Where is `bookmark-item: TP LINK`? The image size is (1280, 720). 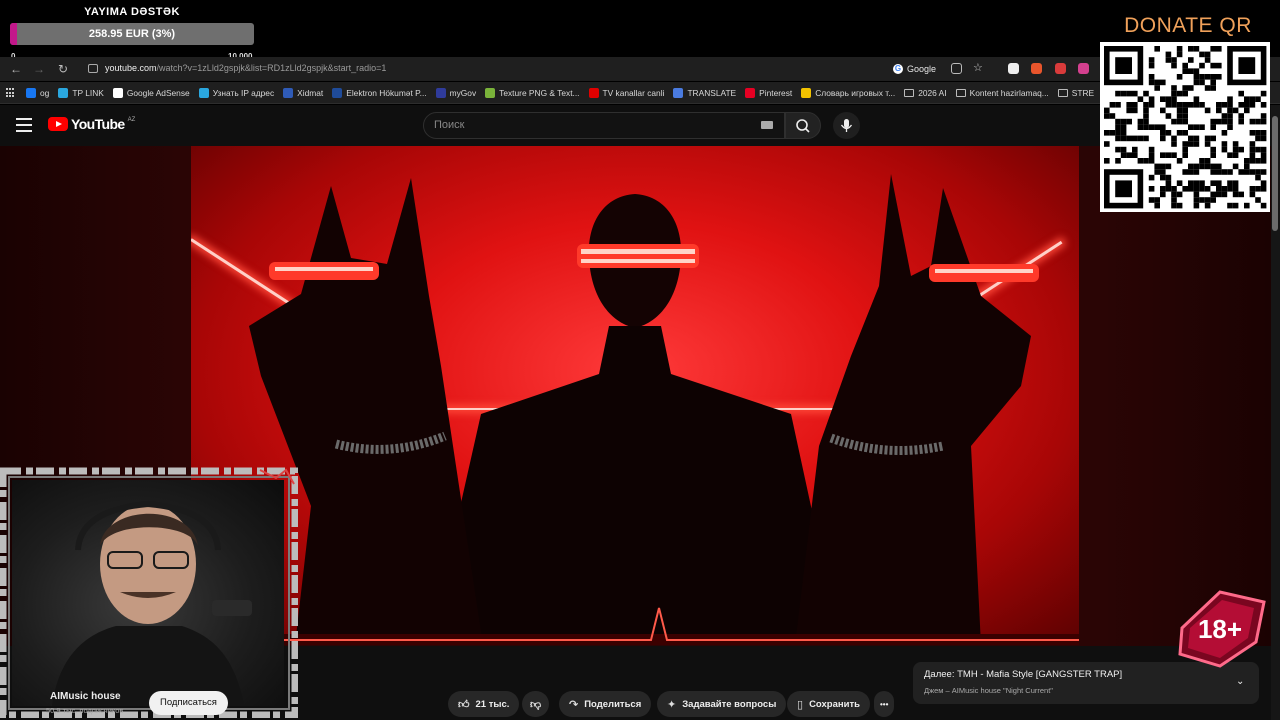 bookmark-item: TP LINK is located at coordinates (81, 93).